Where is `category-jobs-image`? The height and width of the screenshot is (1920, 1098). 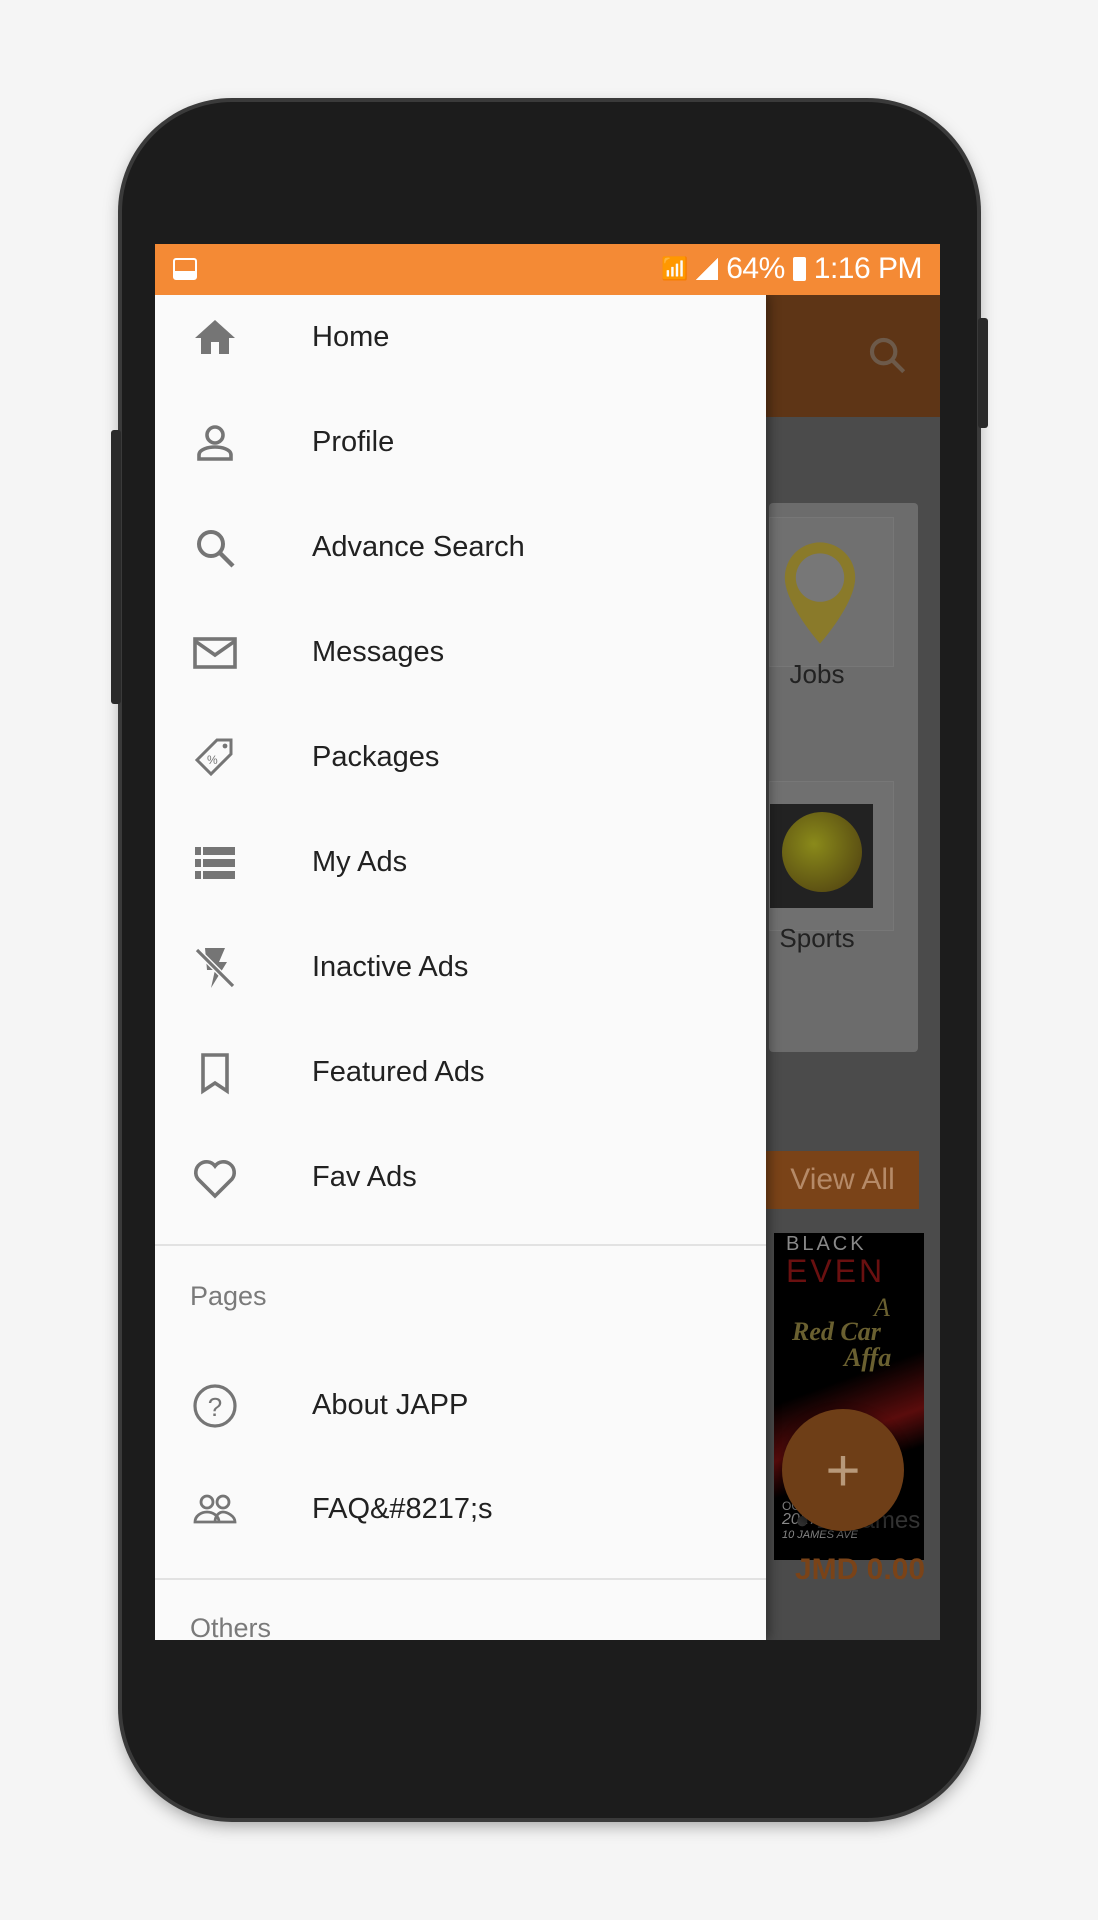 category-jobs-image is located at coordinates (831, 592).